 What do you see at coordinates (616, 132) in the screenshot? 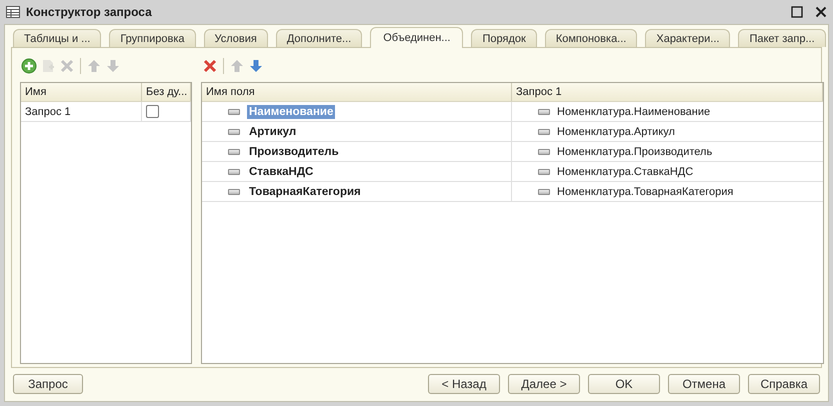
I see `source-field: Номенклатура.Артикул` at bounding box center [616, 132].